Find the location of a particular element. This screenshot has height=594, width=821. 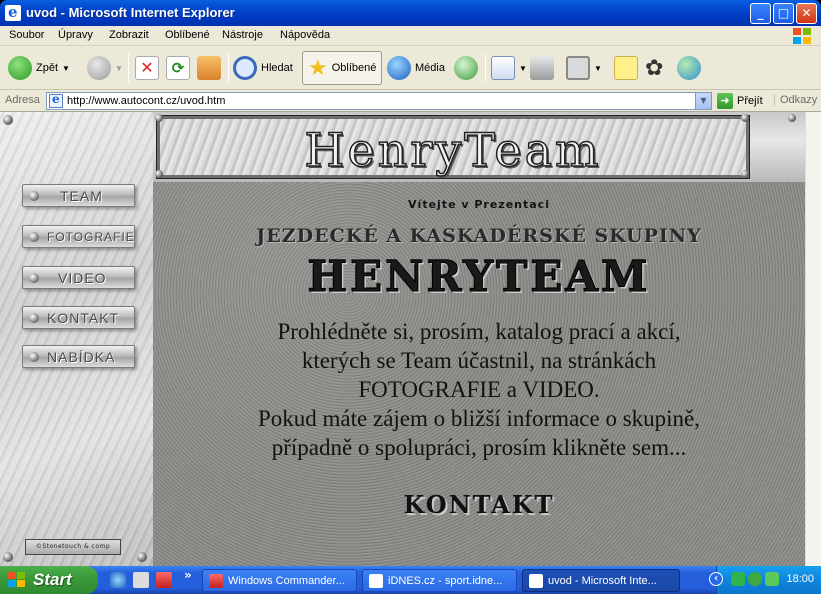

menu-nastroje: Nástroje is located at coordinates (242, 35).